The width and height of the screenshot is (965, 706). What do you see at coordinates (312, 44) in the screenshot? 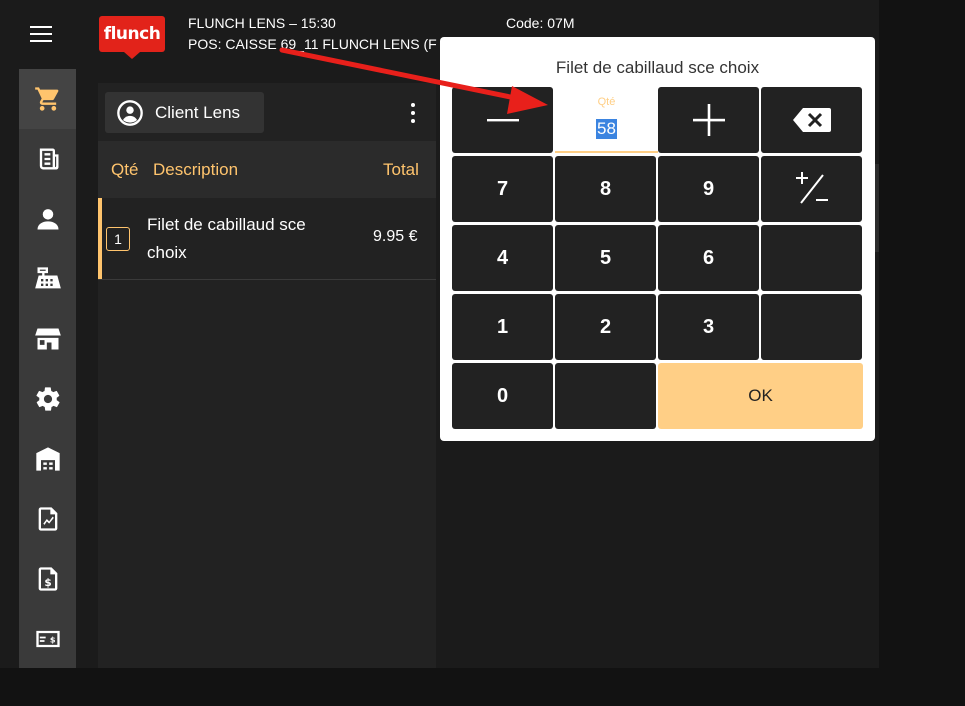
I see `pos-info: POS: CAISSE 69_11 FLUNCH LENS (F` at bounding box center [312, 44].